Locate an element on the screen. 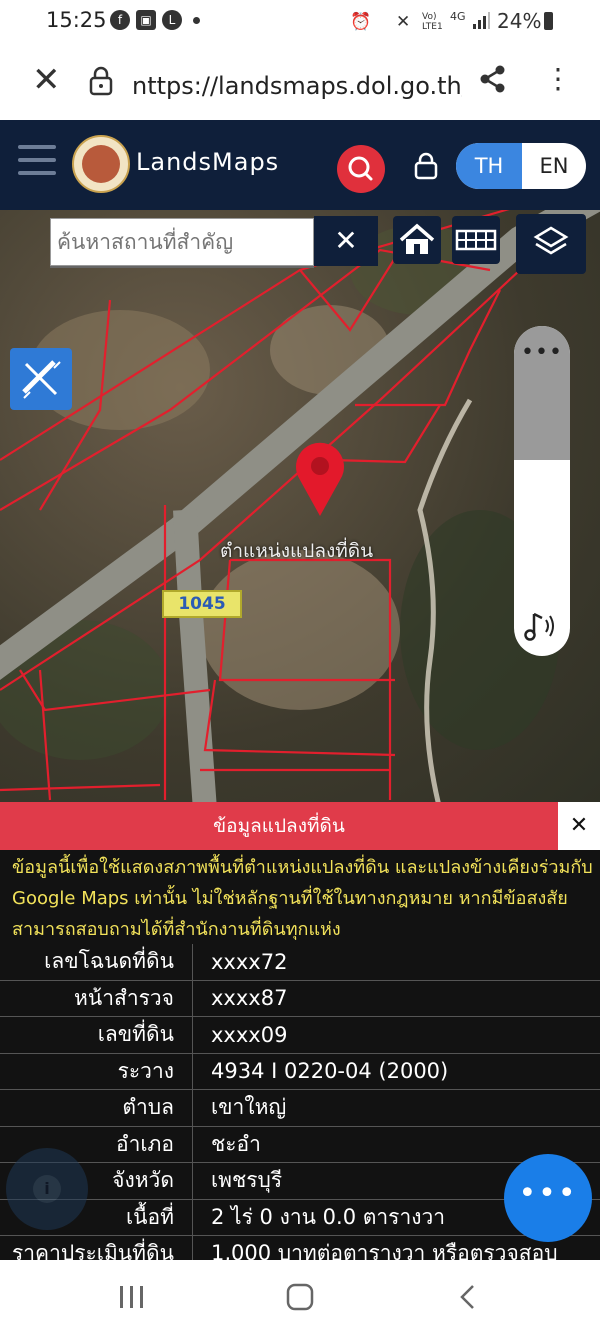  share-icon is located at coordinates (493, 79).